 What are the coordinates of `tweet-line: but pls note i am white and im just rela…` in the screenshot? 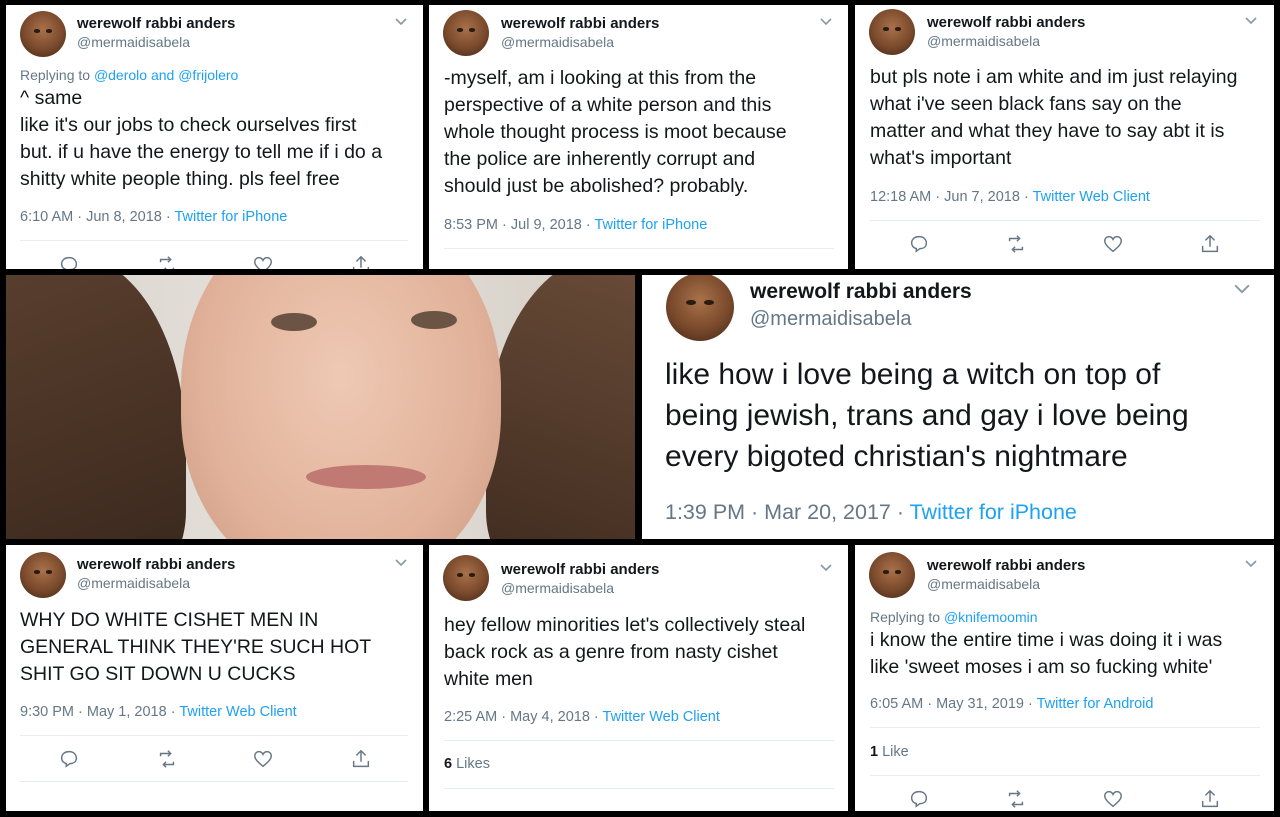 It's located at (1054, 77).